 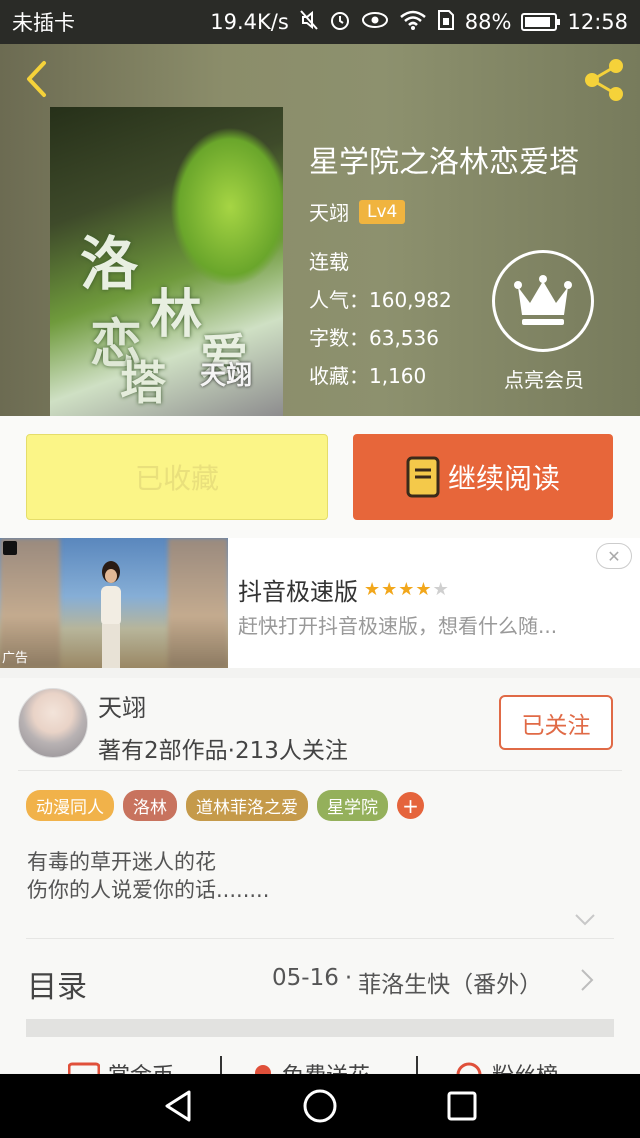 I want to click on favorited-button: 已收藏, so click(x=177, y=477).